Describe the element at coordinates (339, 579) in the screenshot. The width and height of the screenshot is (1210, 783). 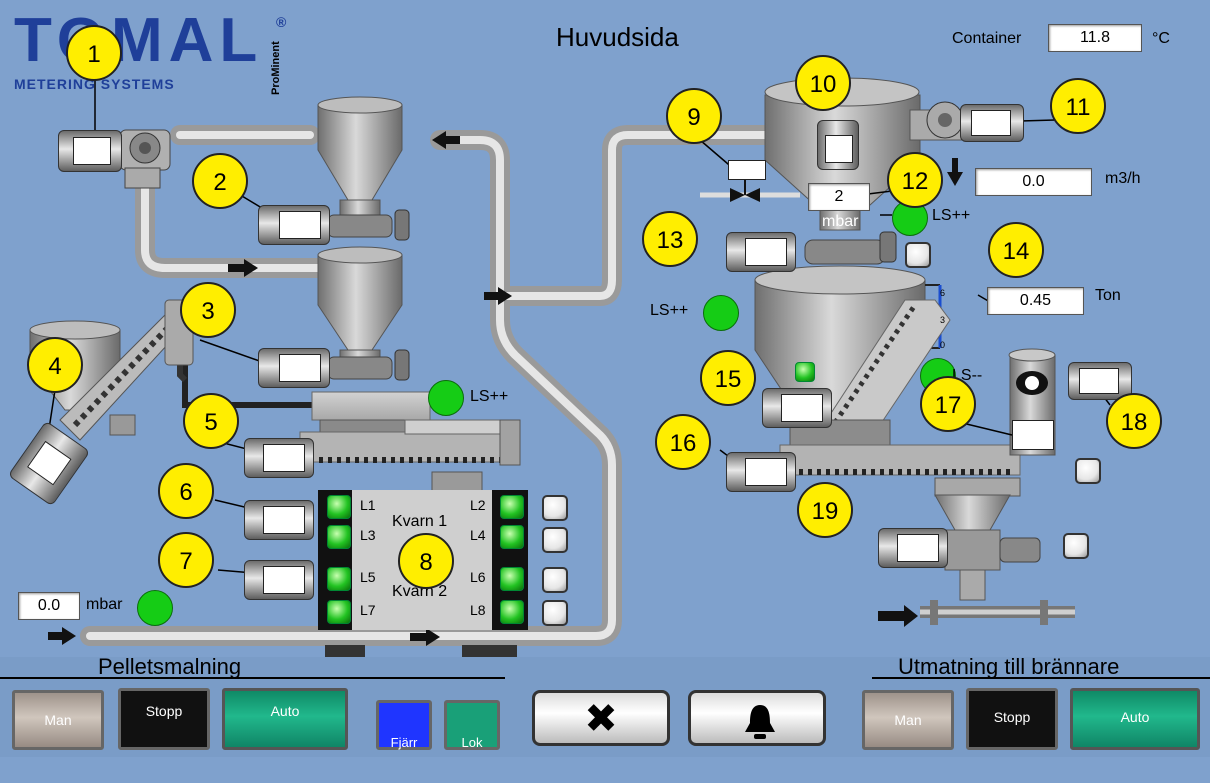
I see `mill-light-l5` at that location.